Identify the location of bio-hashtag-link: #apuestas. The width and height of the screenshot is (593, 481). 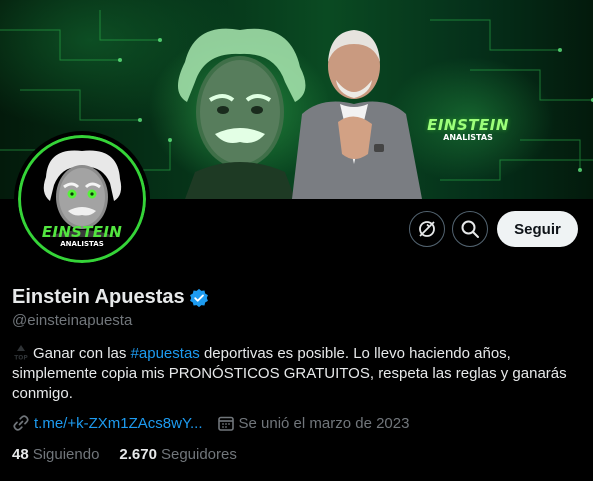
(165, 353).